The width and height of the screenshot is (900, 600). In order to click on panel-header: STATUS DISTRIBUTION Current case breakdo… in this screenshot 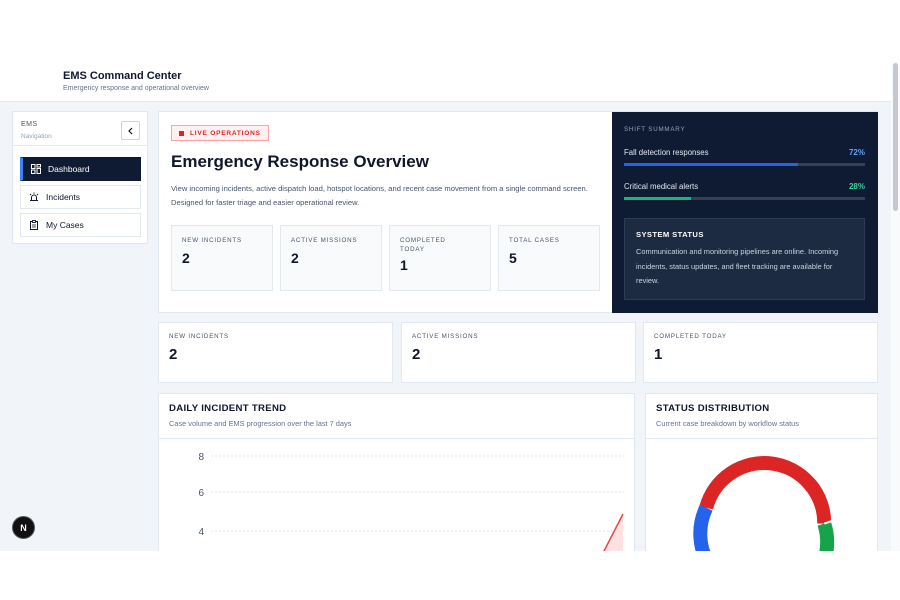, I will do `click(761, 416)`.